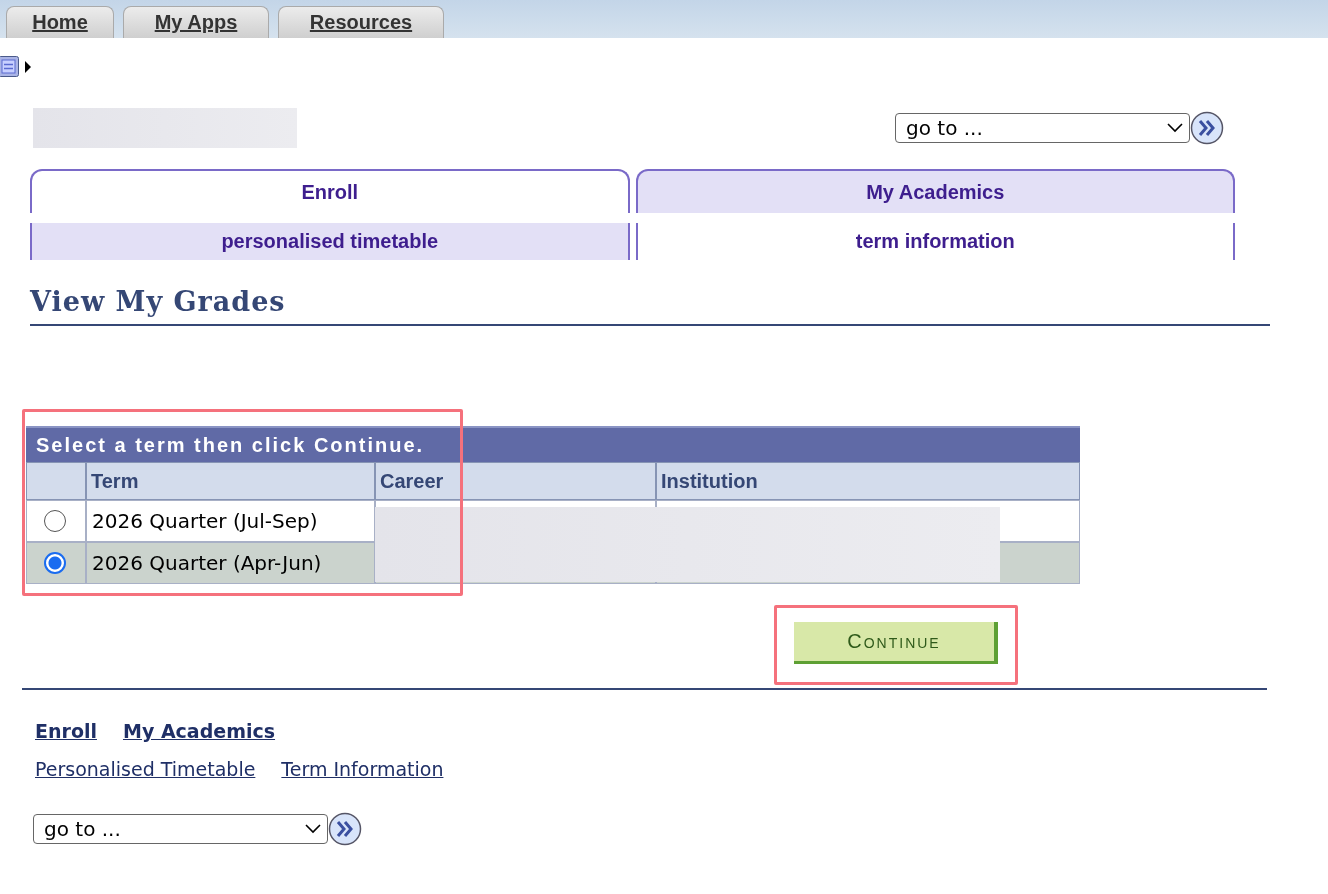  What do you see at coordinates (935, 191) in the screenshot?
I see `tab: My Academics` at bounding box center [935, 191].